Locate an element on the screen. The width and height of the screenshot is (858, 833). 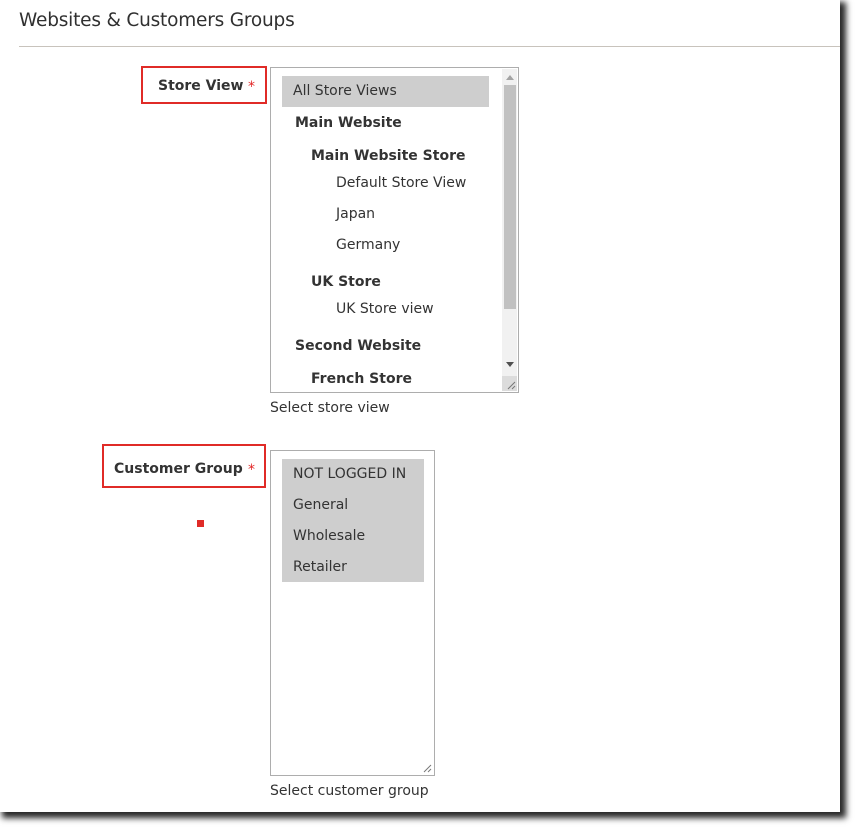
customer-option-retailer: Retailer is located at coordinates (320, 567).